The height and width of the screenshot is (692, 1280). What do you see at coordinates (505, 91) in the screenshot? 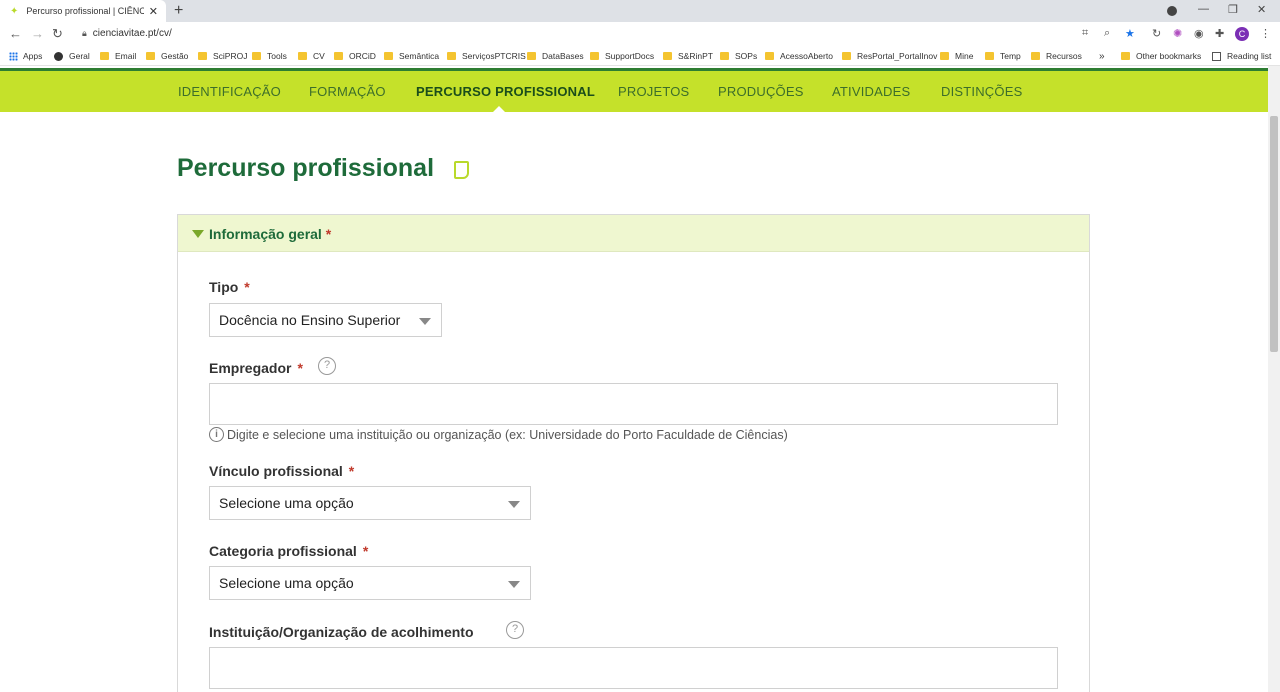
I see `nav-percurso-profissional: PERCURSO PROFISSIONAL` at bounding box center [505, 91].